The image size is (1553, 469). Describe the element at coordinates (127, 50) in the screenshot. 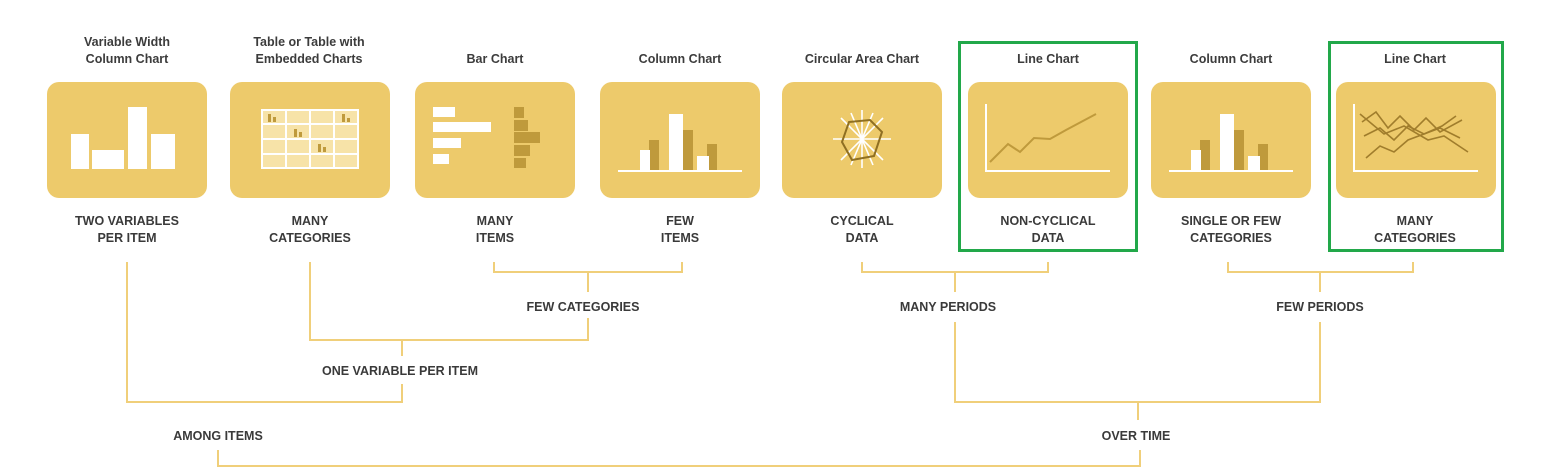

I see `chart-title: Variable Width Column Chart` at that location.